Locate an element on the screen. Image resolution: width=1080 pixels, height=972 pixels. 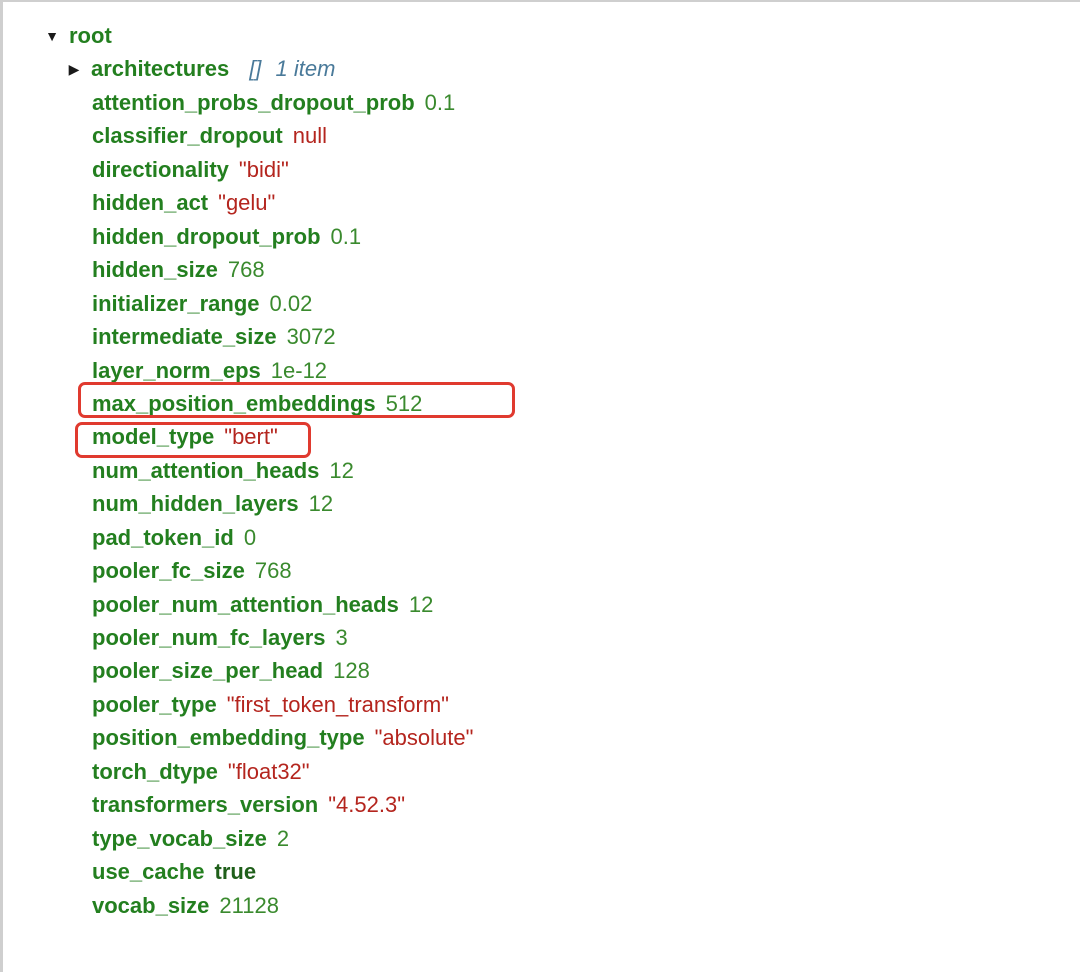
property-key: model_type is located at coordinates (153, 437).